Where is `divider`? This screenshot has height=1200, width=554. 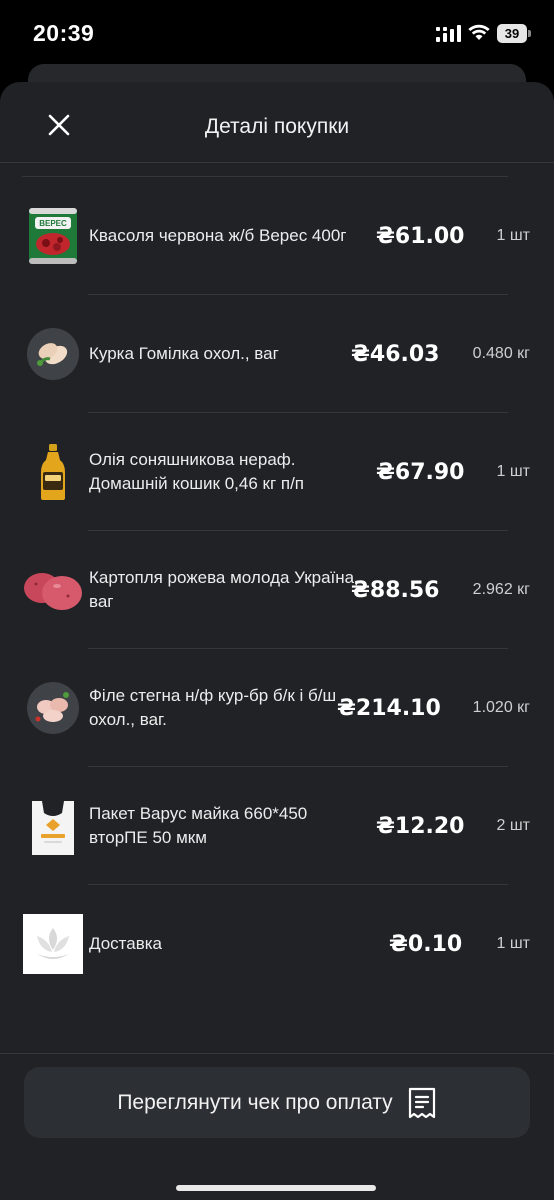
divider is located at coordinates (277, 1053).